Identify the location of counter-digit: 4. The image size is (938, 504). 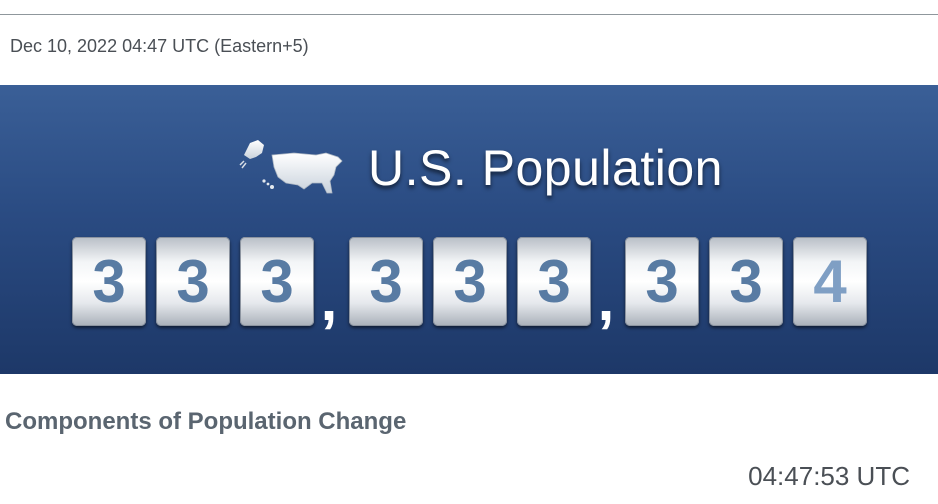
(830, 281).